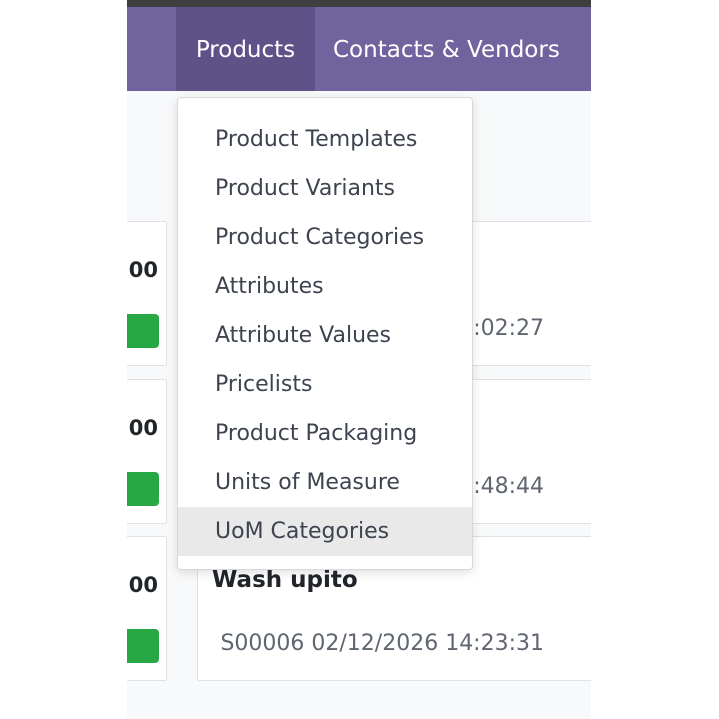 This screenshot has height=719, width=719. I want to click on order-reference-datetime: S00006 02/12/2026 14:23:31, so click(382, 643).